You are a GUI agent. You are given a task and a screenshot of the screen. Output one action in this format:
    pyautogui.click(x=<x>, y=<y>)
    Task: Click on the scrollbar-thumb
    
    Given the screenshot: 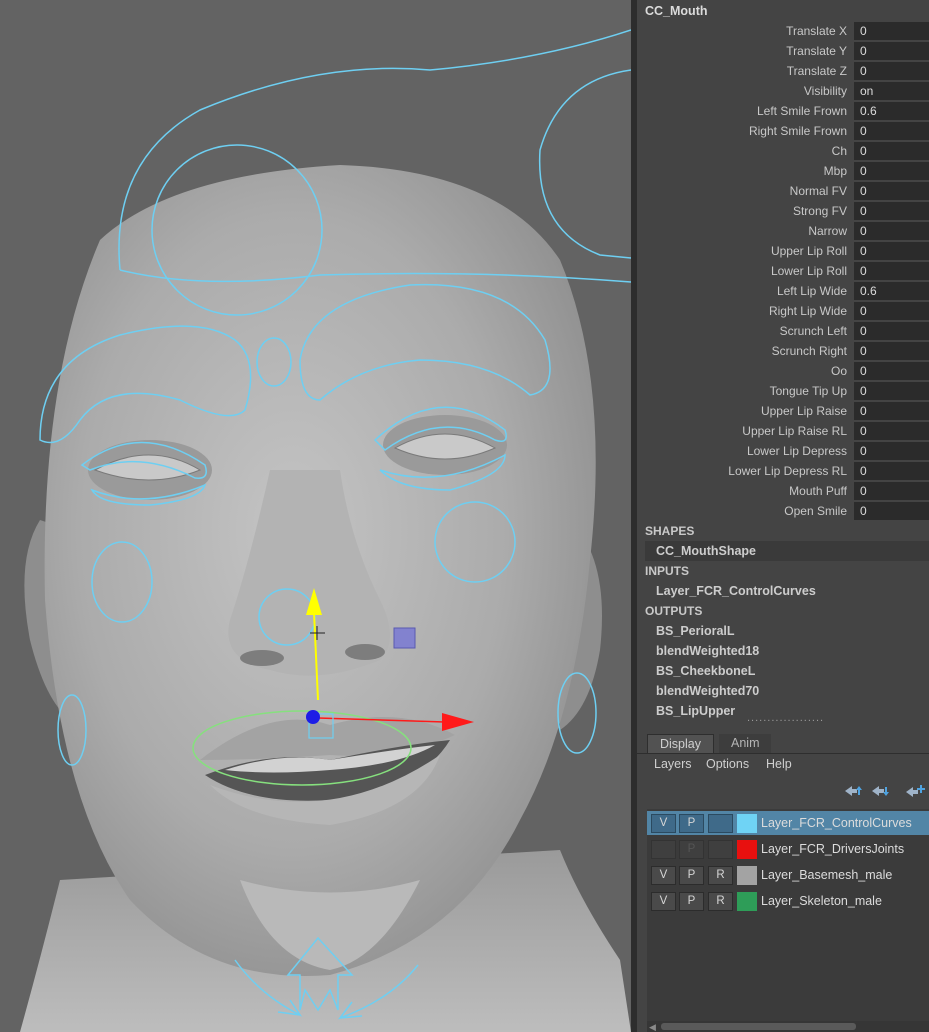 What is the action you would take?
    pyautogui.click(x=758, y=1026)
    